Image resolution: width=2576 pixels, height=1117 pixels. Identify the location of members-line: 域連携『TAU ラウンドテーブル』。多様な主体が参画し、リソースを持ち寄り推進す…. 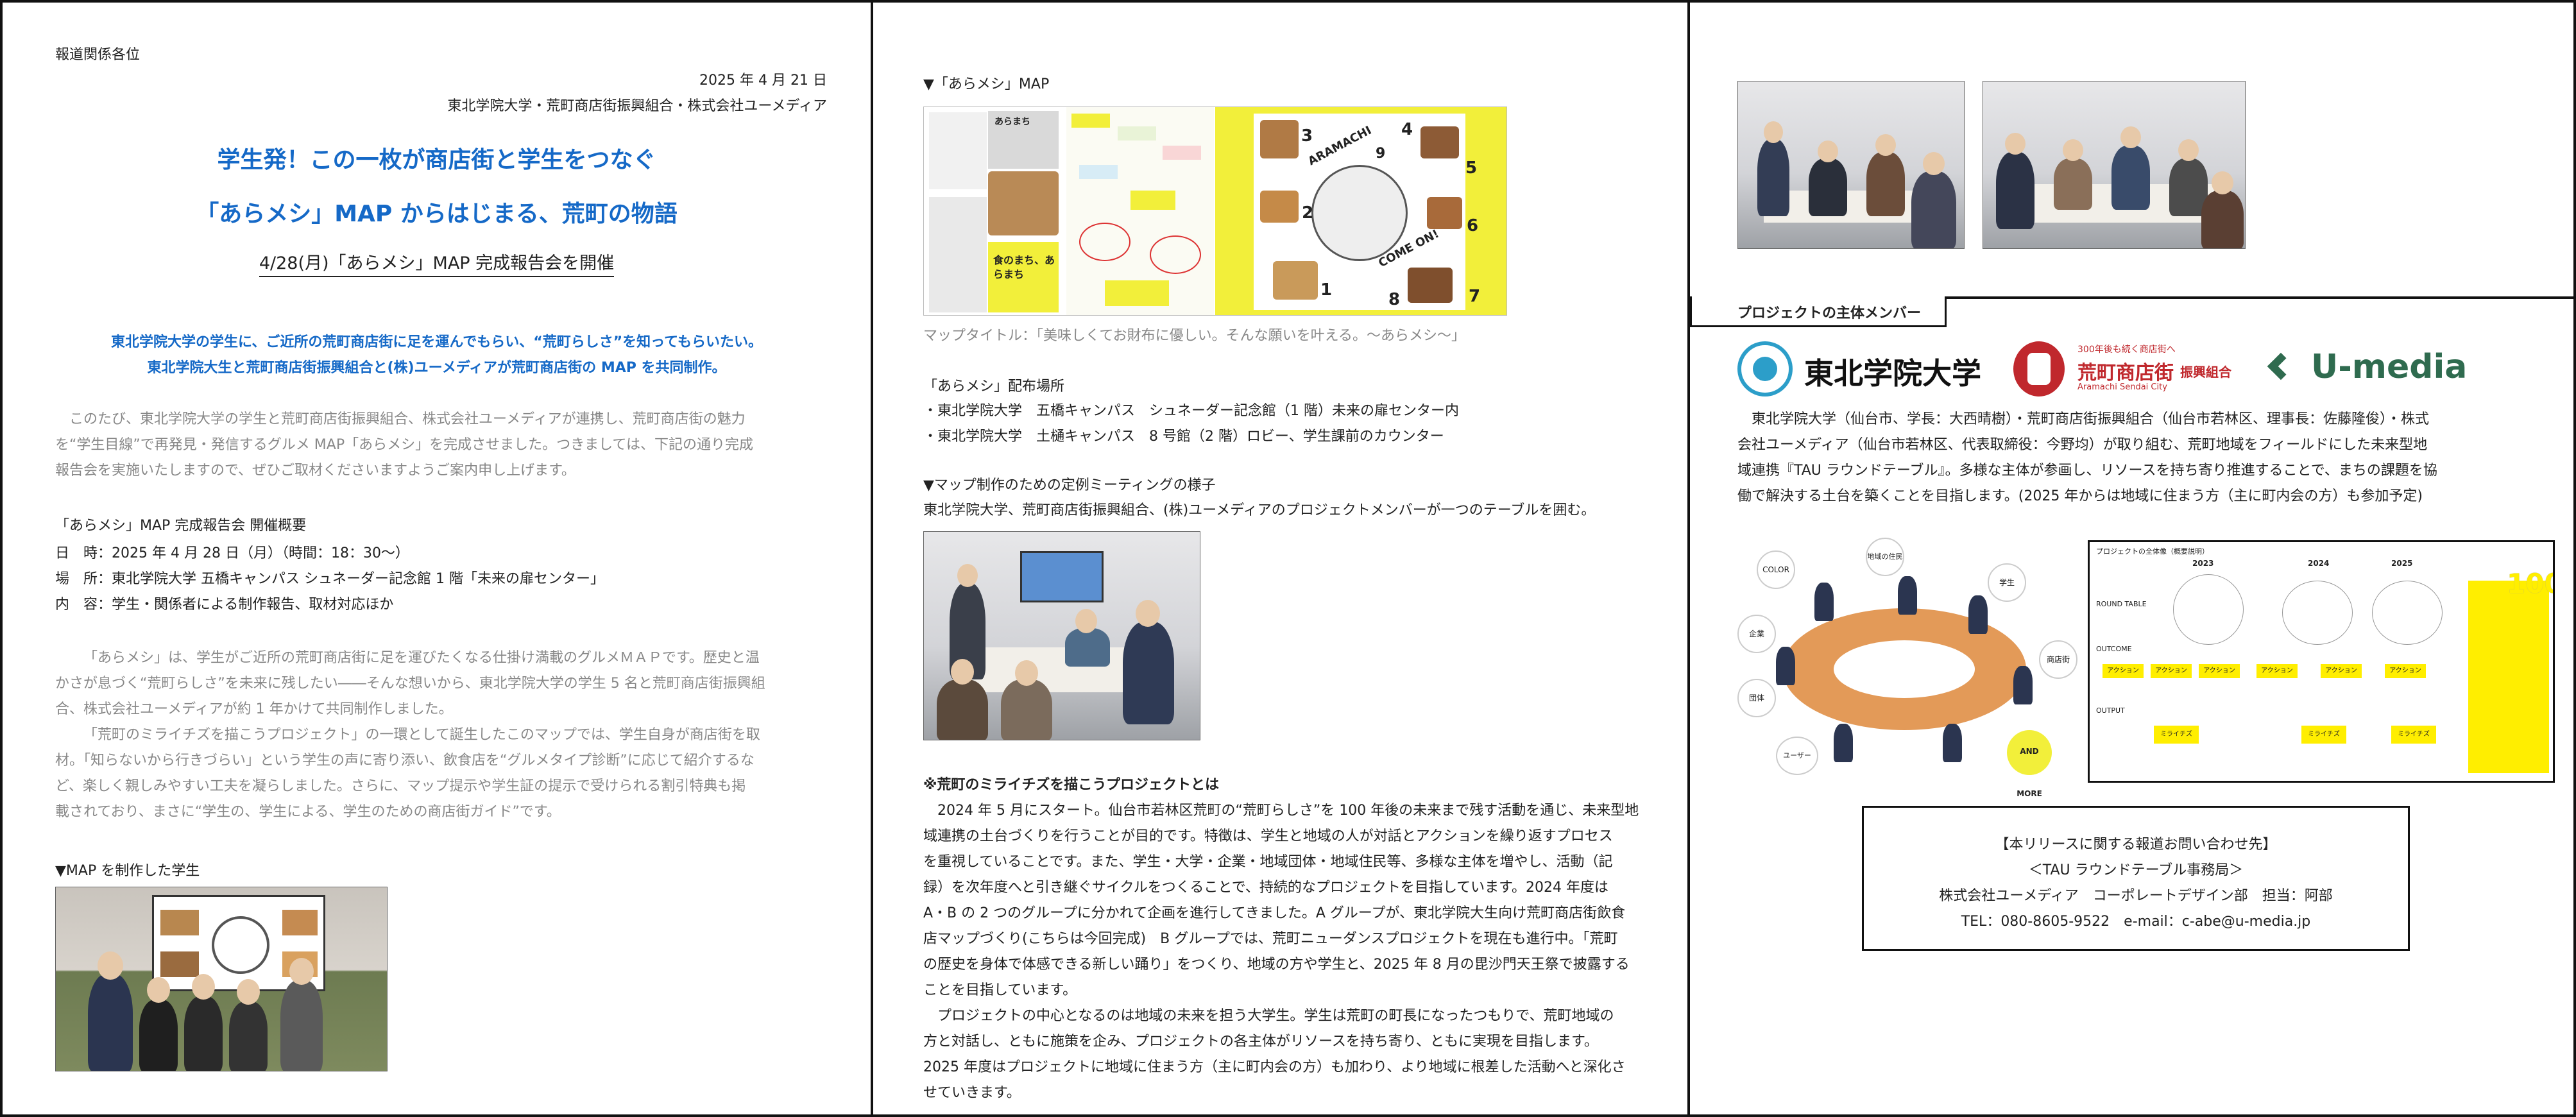
(2087, 471).